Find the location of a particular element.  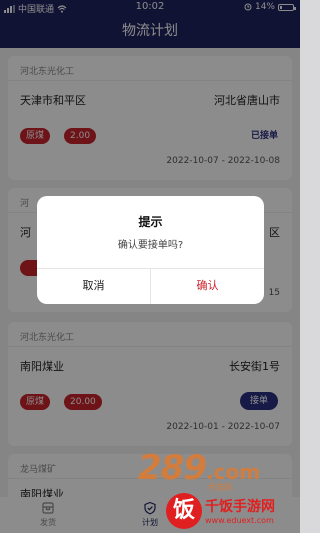

watermark-logo: 饭 is located at coordinates (184, 511).